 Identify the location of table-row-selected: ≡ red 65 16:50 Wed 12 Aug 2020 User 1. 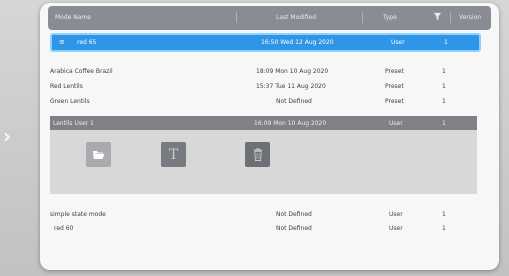
(265, 42).